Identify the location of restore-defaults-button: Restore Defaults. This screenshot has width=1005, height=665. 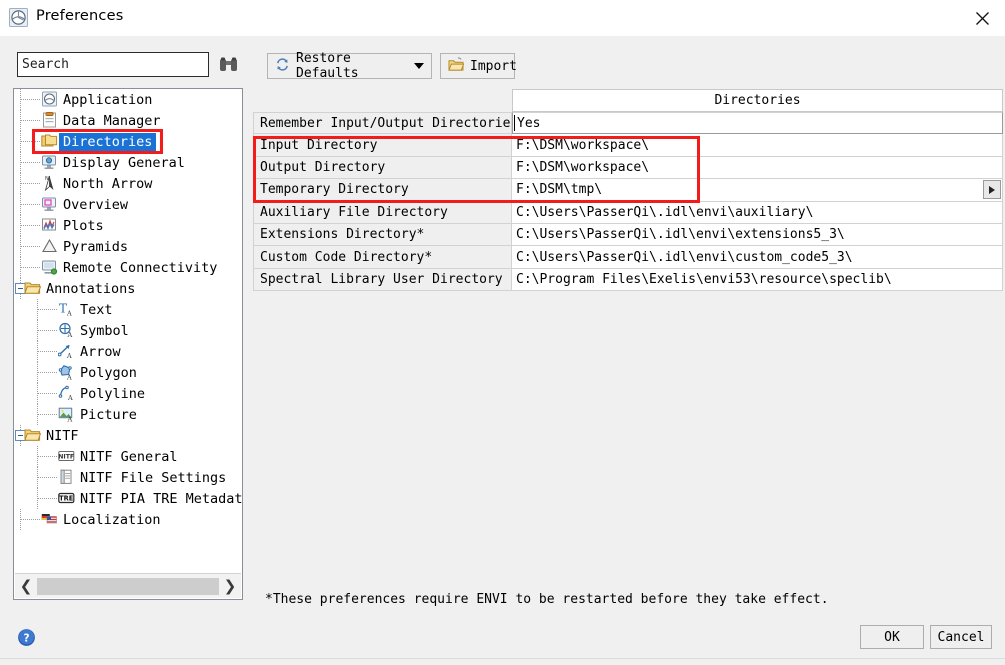
(349, 66).